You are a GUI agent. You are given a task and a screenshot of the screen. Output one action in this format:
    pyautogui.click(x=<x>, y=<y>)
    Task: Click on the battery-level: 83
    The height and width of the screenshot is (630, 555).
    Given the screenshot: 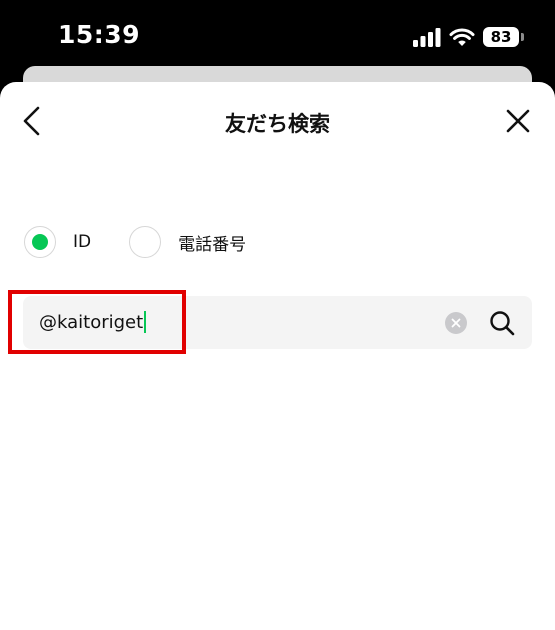 What is the action you would take?
    pyautogui.click(x=501, y=37)
    